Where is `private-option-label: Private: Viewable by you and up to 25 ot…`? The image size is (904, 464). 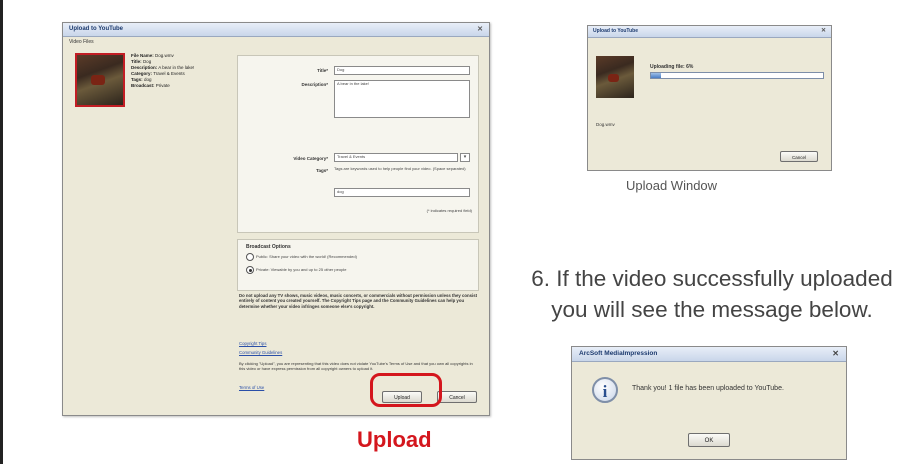 private-option-label: Private: Viewable by you and up to 25 ot… is located at coordinates (301, 269).